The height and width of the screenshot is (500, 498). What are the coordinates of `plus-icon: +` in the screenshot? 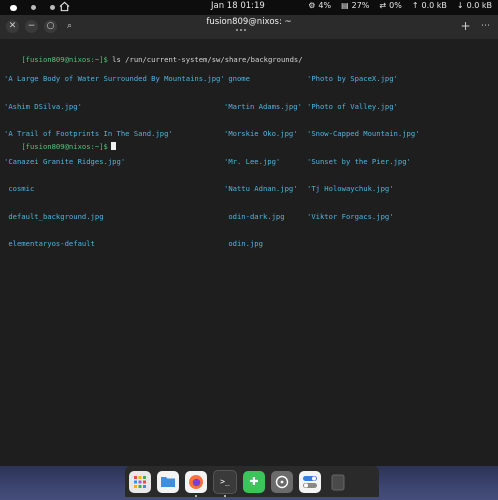 It's located at (465, 26).